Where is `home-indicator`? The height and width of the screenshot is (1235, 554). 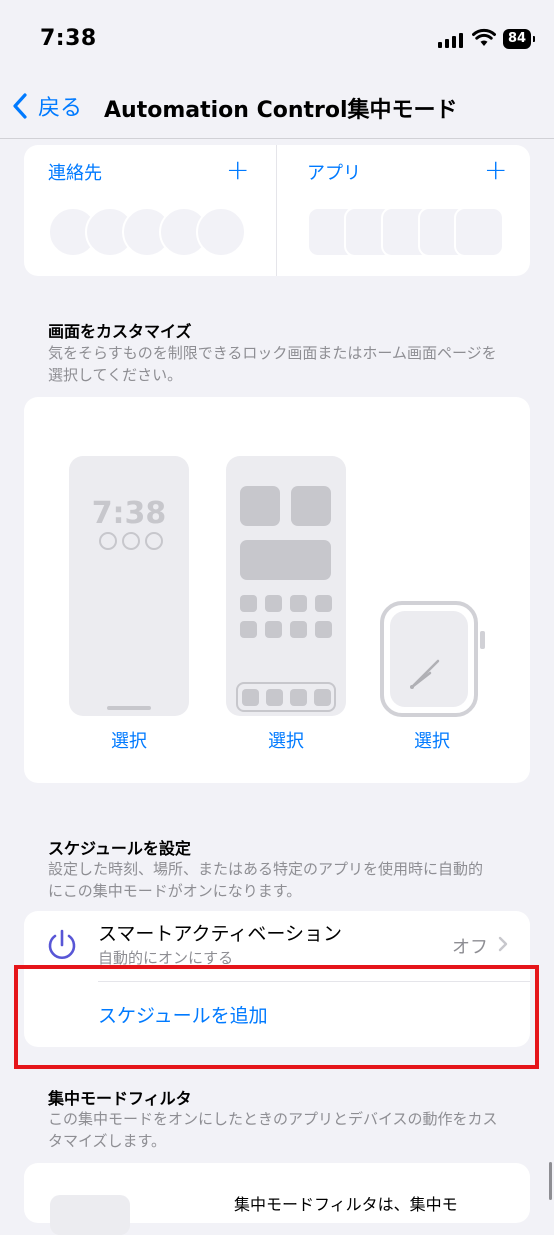
home-indicator is located at coordinates (129, 708).